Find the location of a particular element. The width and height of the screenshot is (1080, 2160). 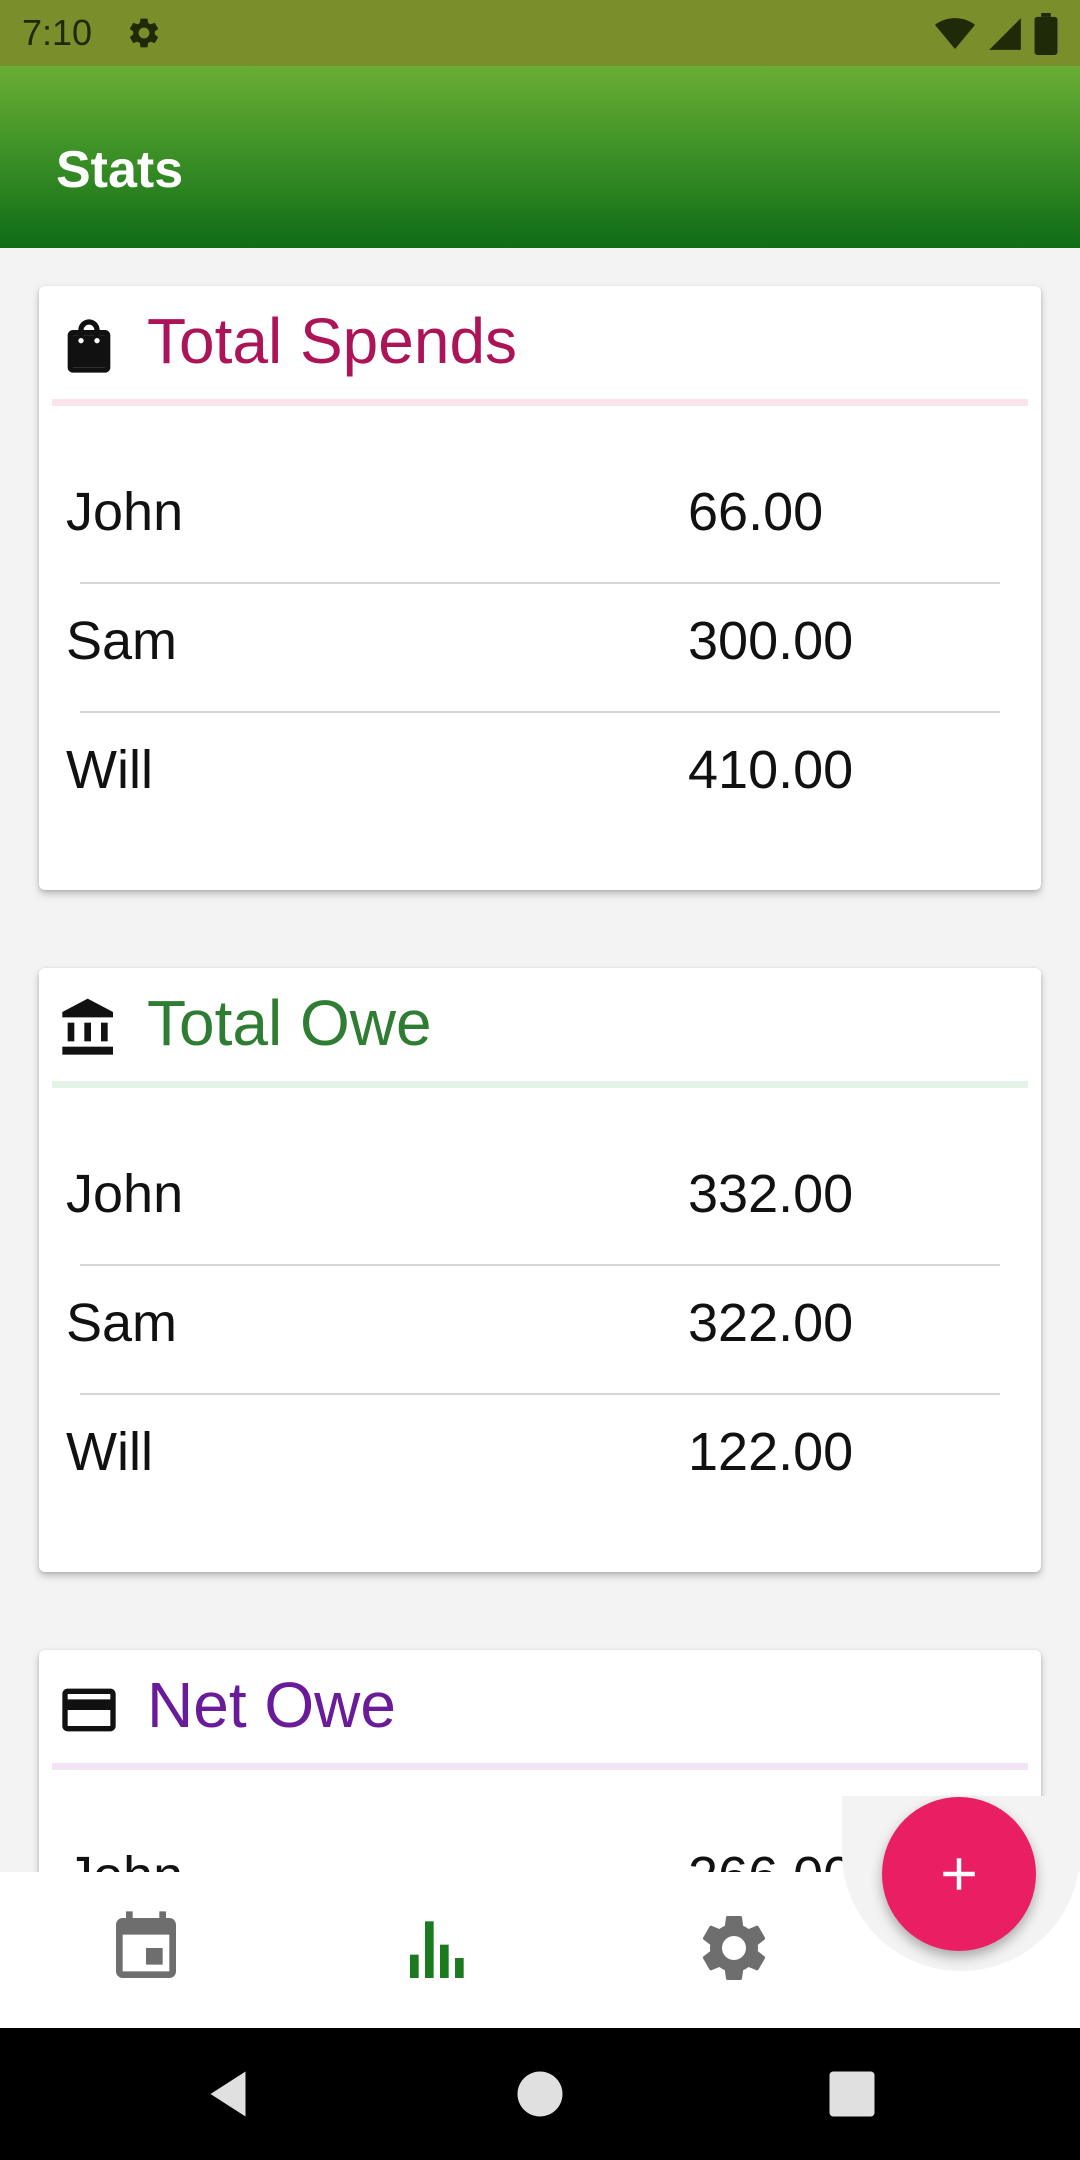

status-icons is located at coordinates (996, 34).